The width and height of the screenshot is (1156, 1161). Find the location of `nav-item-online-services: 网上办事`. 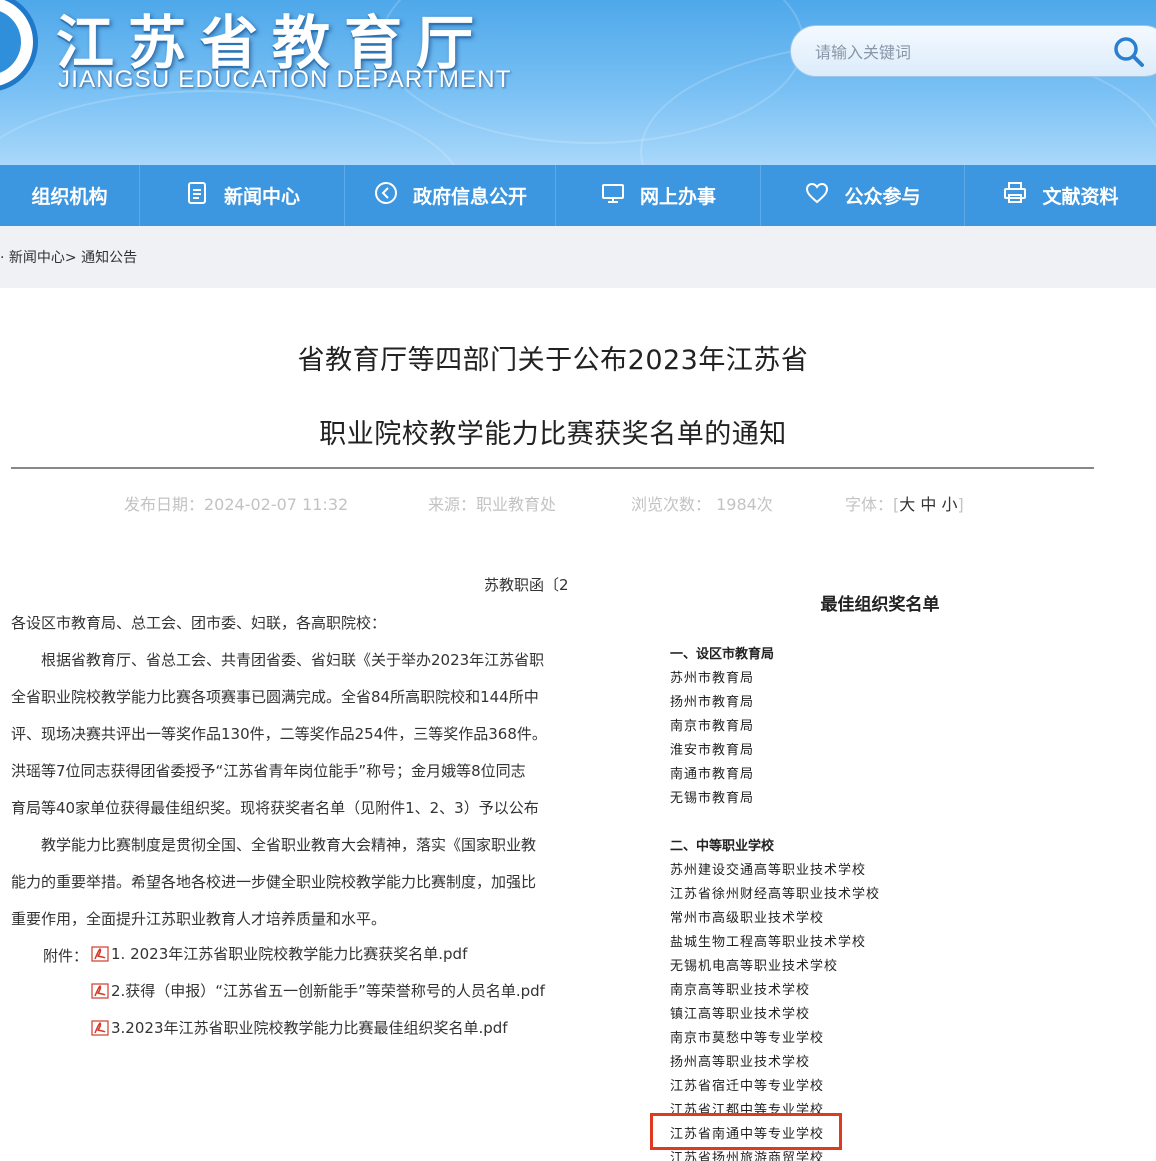

nav-item-online-services: 网上办事 is located at coordinates (658, 195).